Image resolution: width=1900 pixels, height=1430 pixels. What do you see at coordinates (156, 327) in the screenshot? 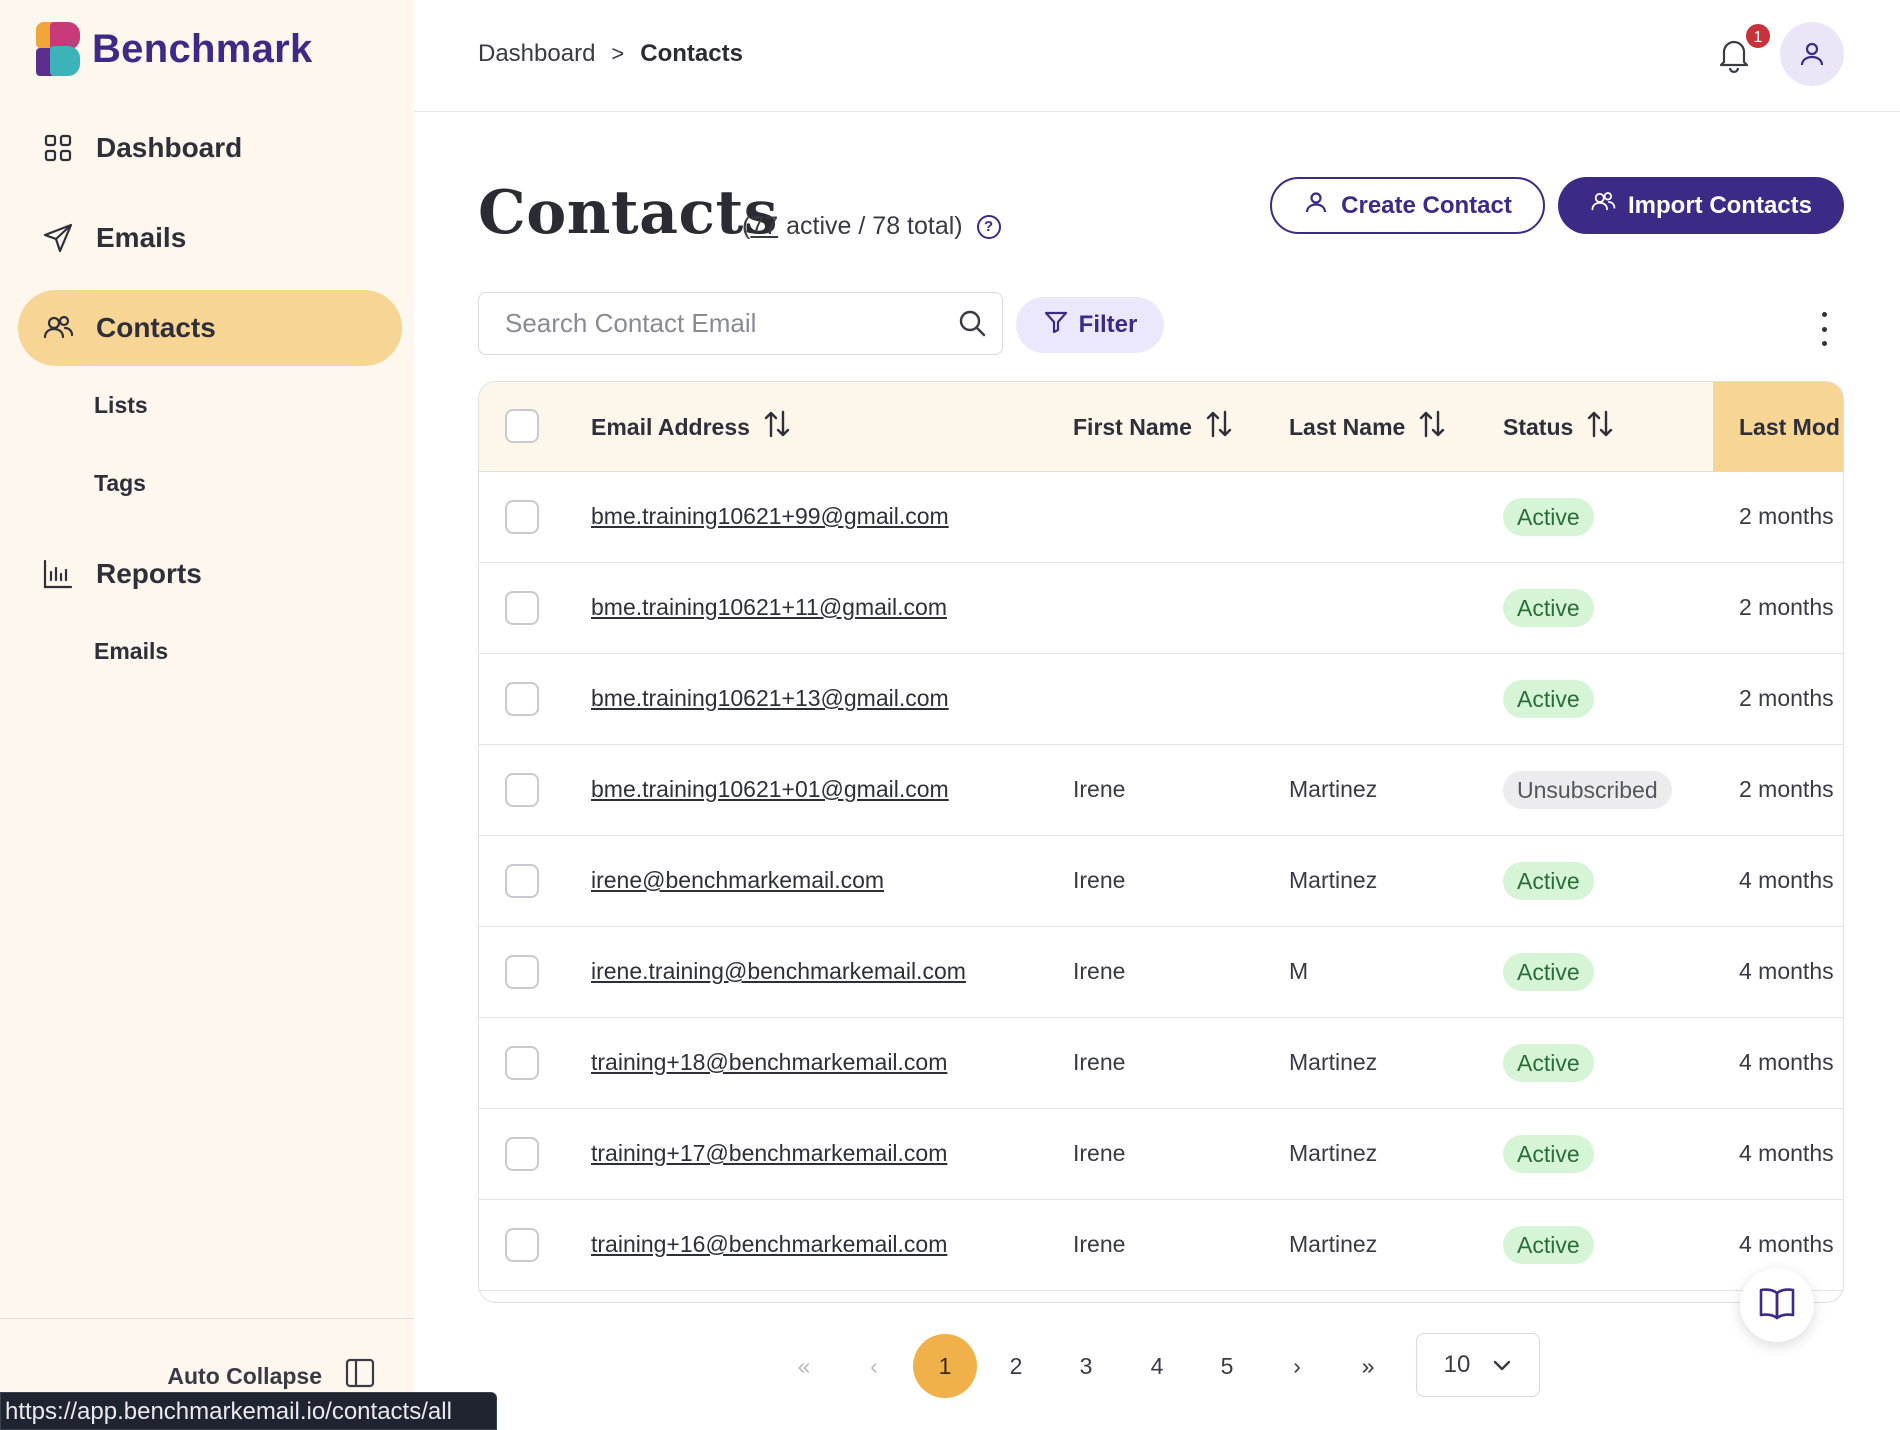
I see `sidebar-item-label: Contacts` at bounding box center [156, 327].